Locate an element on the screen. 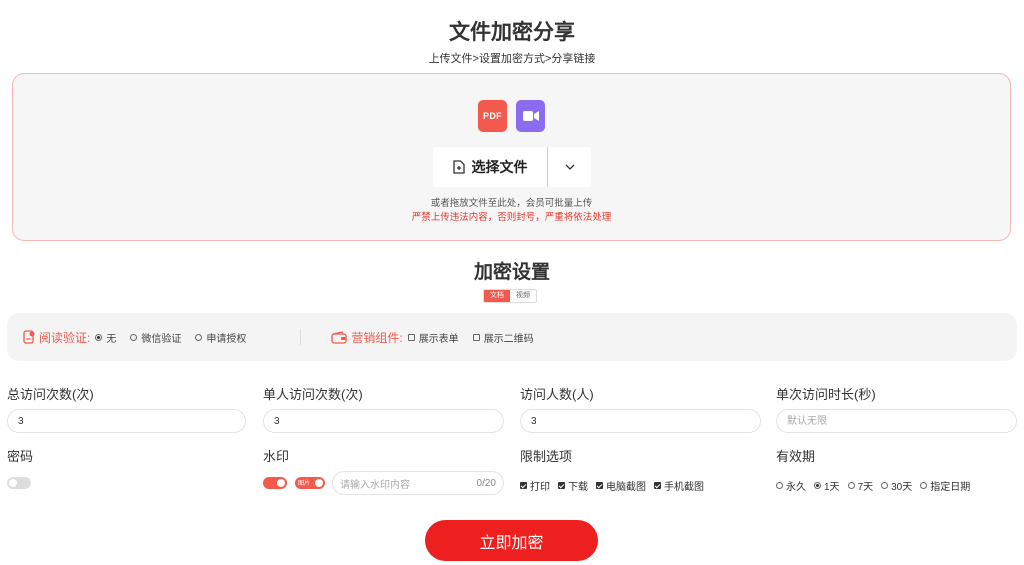 This screenshot has height=565, width=1024. restrict-option-label: 打印 is located at coordinates (540, 487).